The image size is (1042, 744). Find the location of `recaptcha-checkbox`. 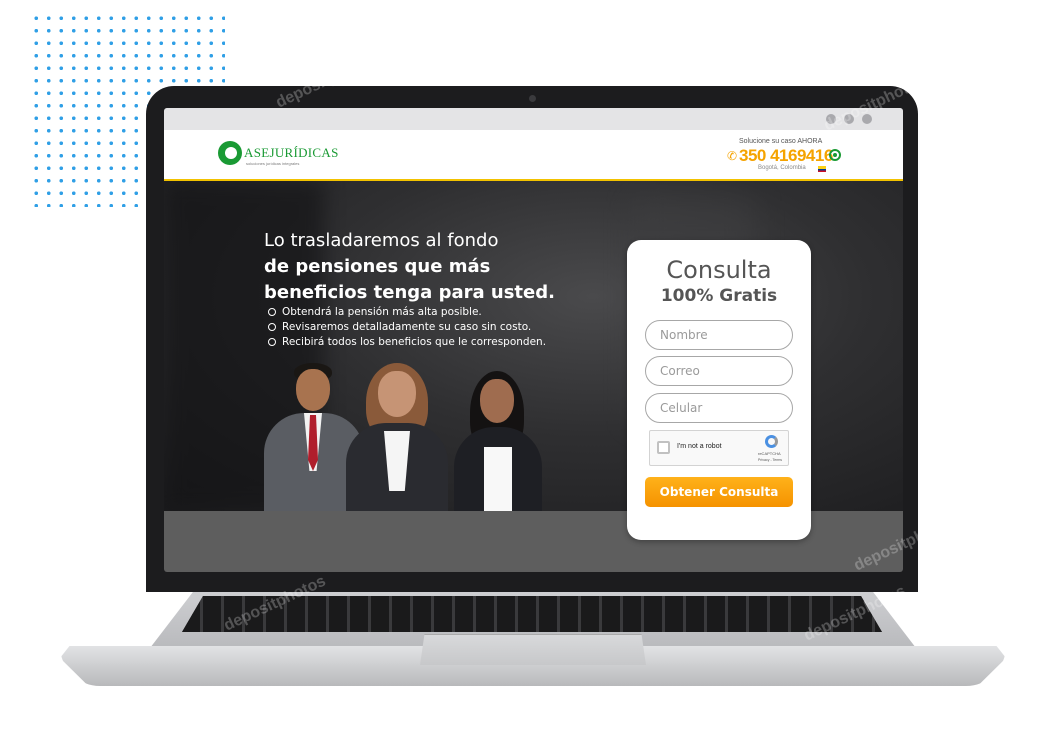

recaptcha-checkbox is located at coordinates (663, 447).